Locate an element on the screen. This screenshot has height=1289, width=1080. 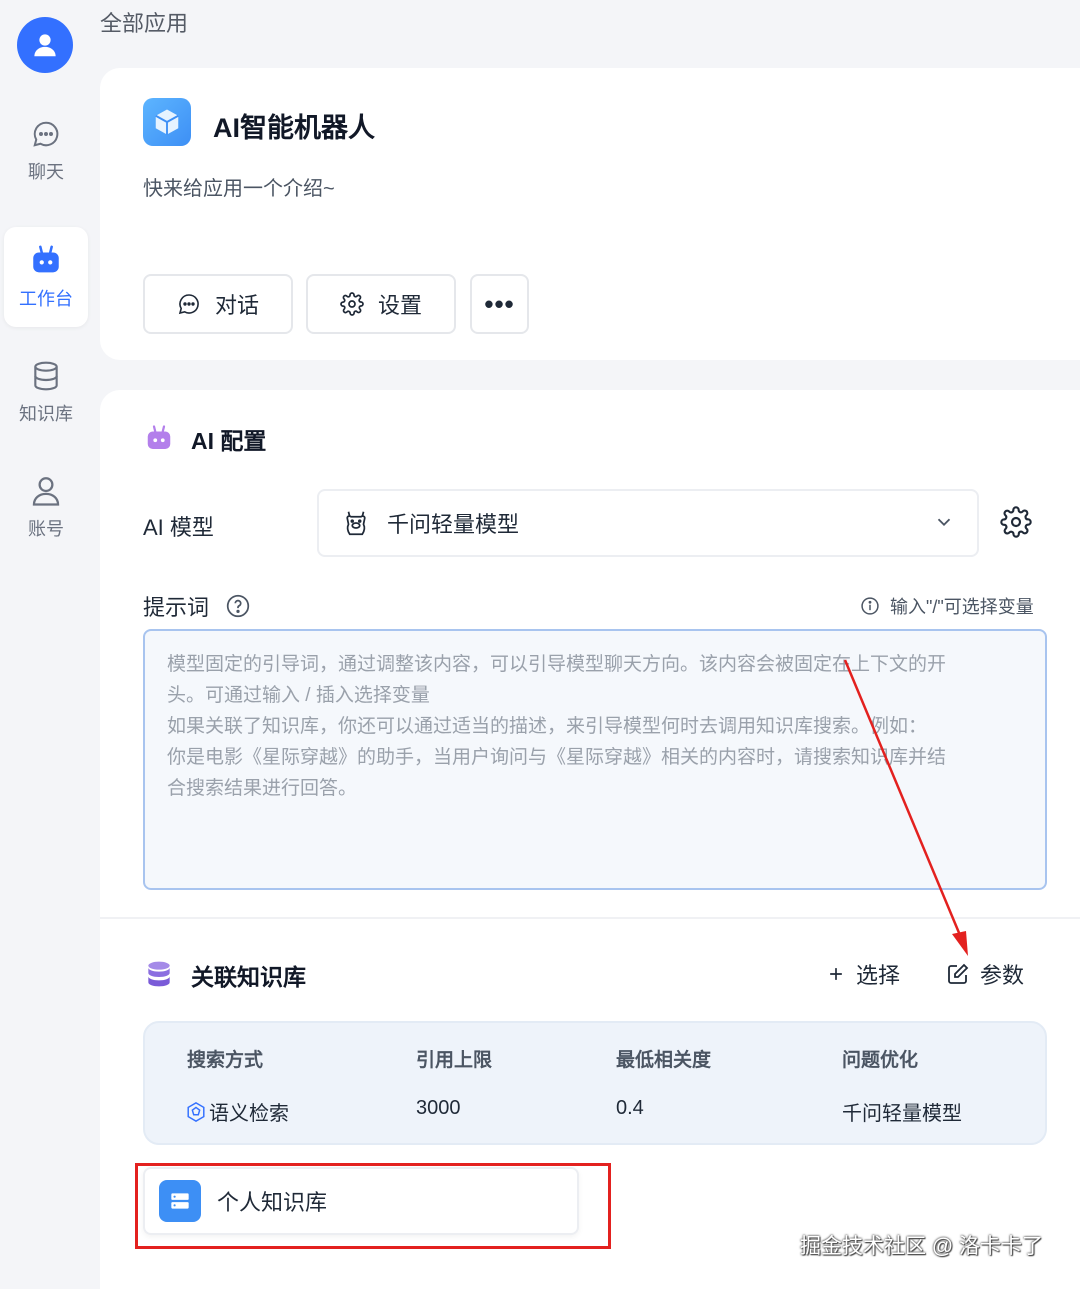
watermark: 掘金技术社区 @ 洛卡卡了 is located at coordinates (921, 1246).